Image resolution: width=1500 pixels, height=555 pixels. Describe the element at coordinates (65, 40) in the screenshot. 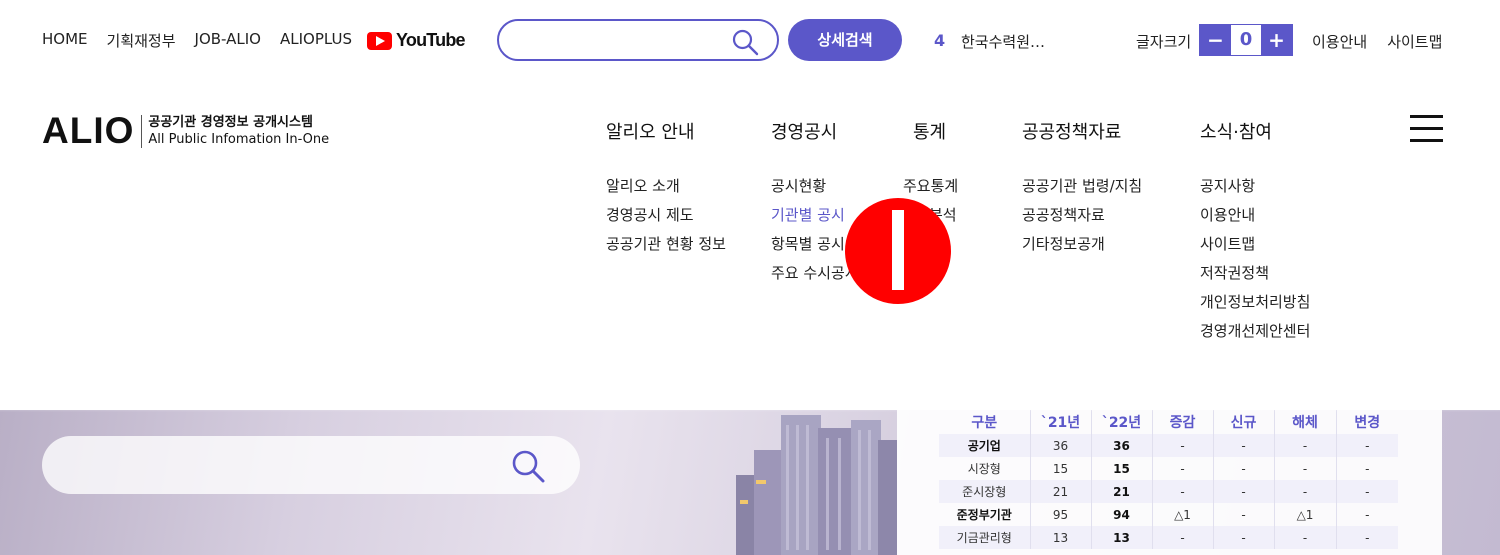

I see `home-link: HOME` at that location.